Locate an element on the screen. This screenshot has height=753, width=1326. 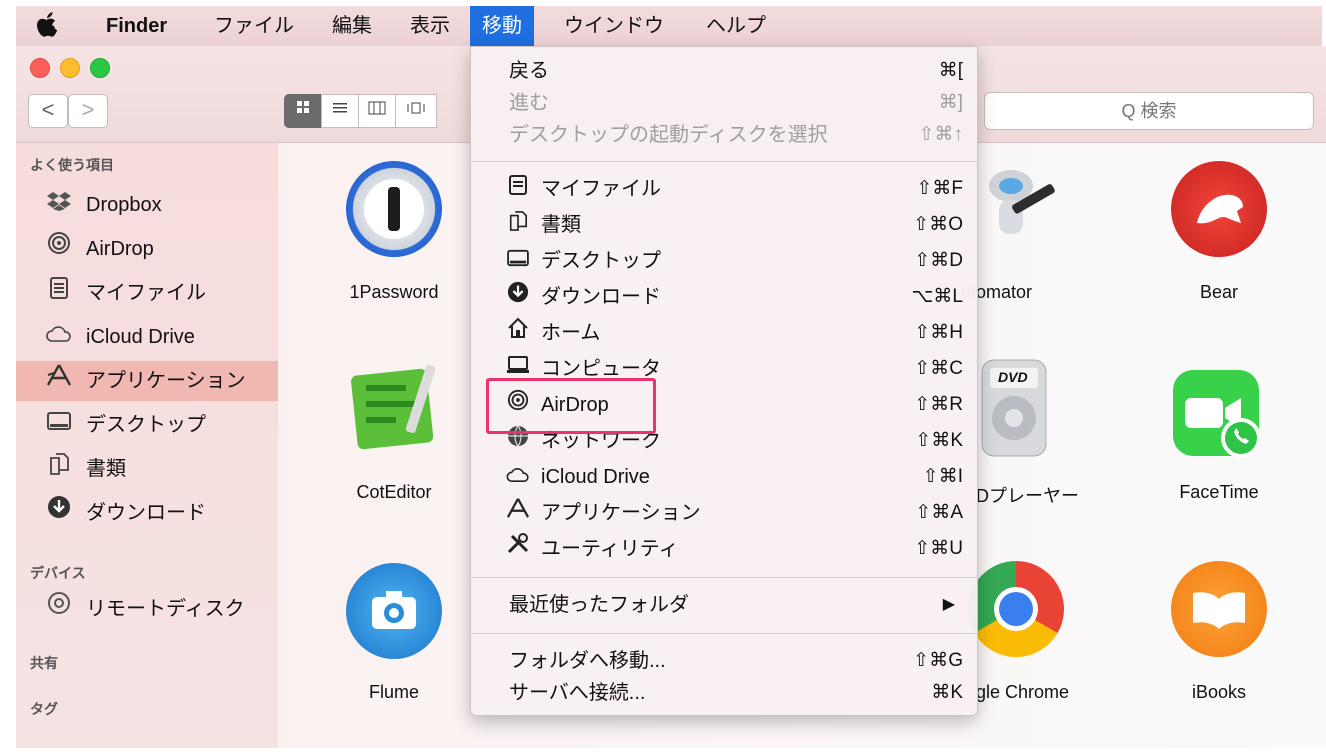
facetime-app-icon is located at coordinates (1219, 416).